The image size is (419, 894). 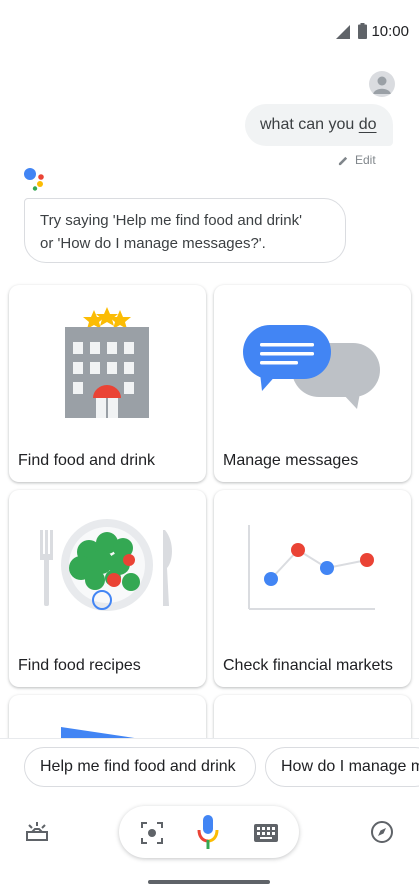 I want to click on card-label: Find food recipes, so click(x=79, y=665).